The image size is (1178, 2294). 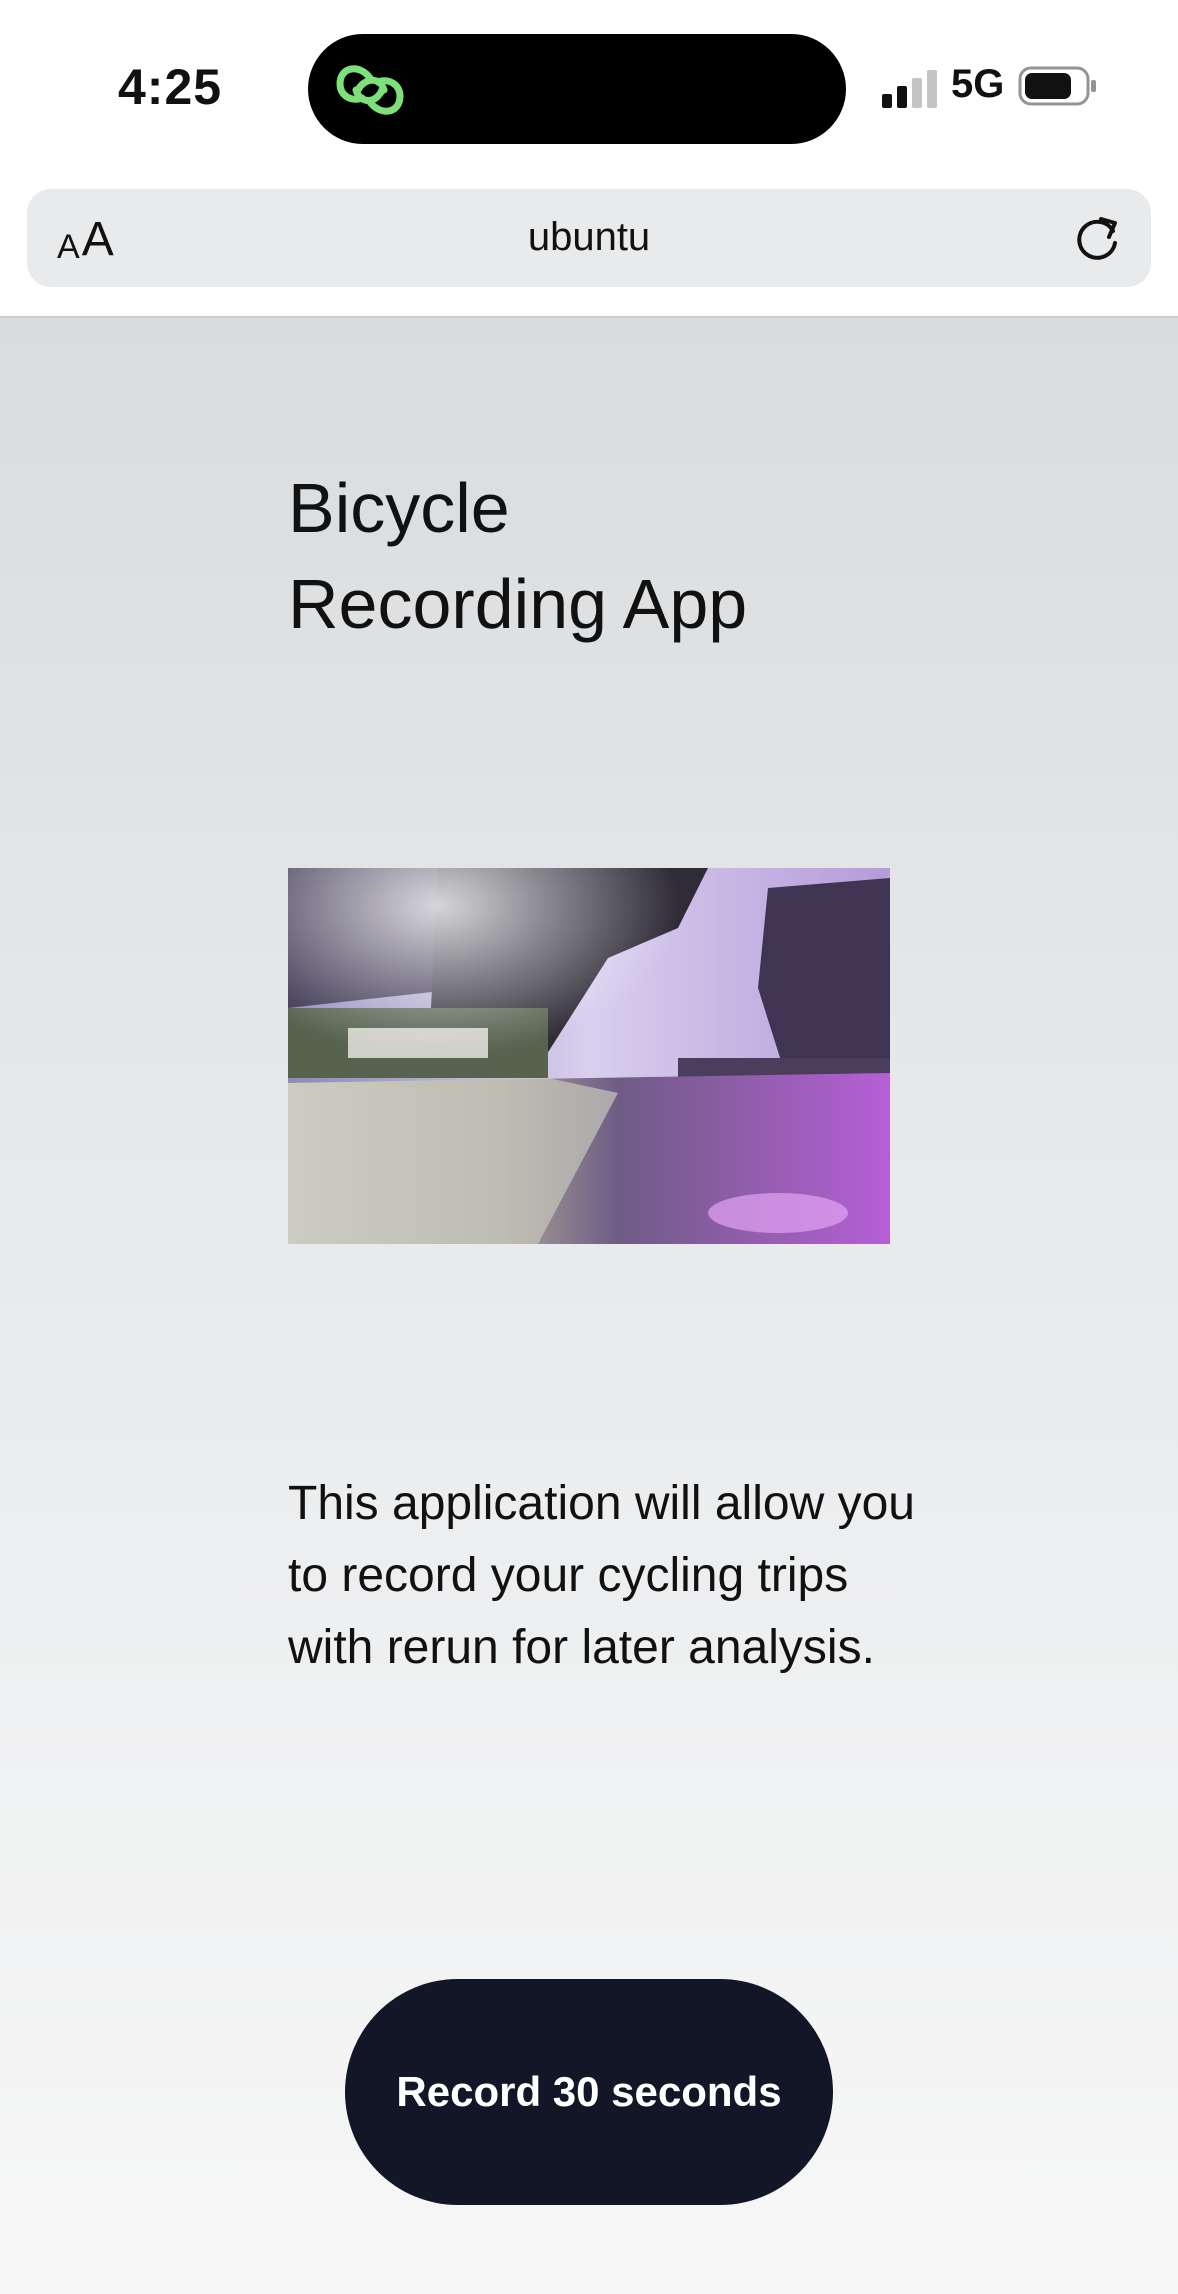 I want to click on page-title-line-1: Bicycle, so click(x=399, y=508).